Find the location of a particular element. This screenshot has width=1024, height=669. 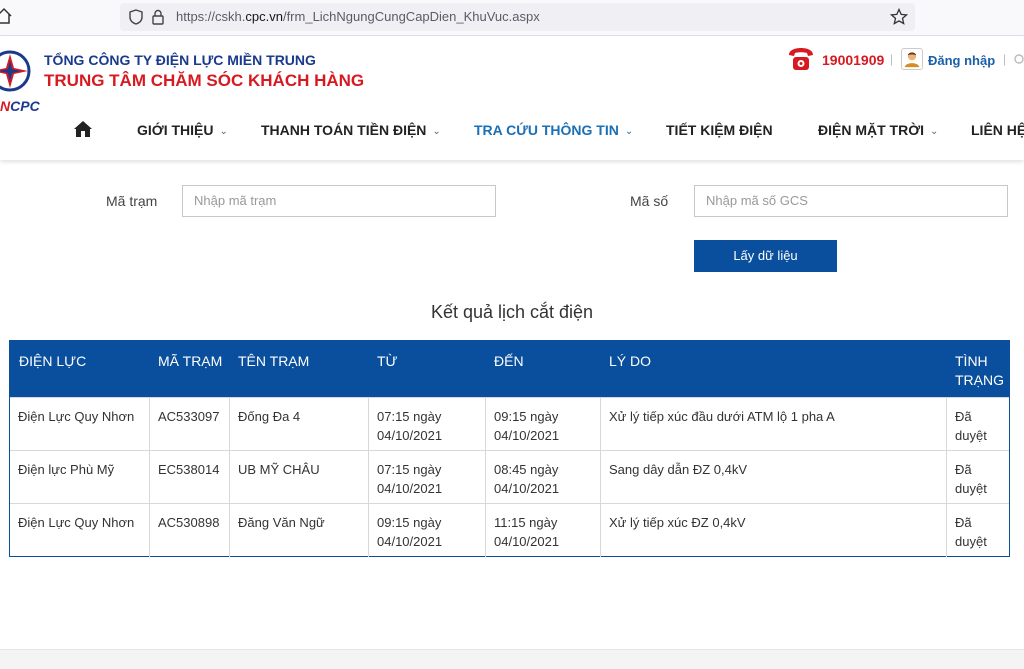

nav-label: ĐIỆN MẶT TRỜI is located at coordinates (871, 130).